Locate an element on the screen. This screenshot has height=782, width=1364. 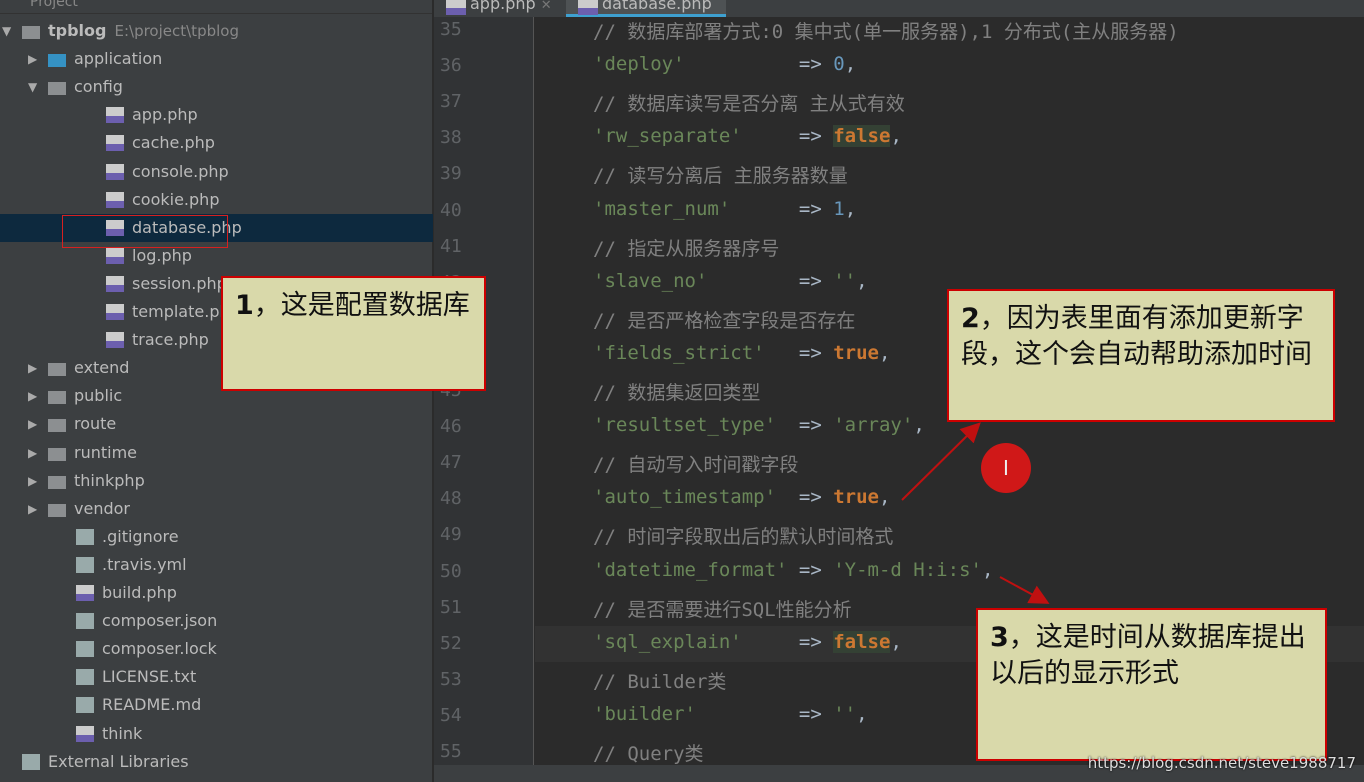
annotation-text: ，这是时间从数据库提出以后的显示形式 is located at coordinates (1148, 655).